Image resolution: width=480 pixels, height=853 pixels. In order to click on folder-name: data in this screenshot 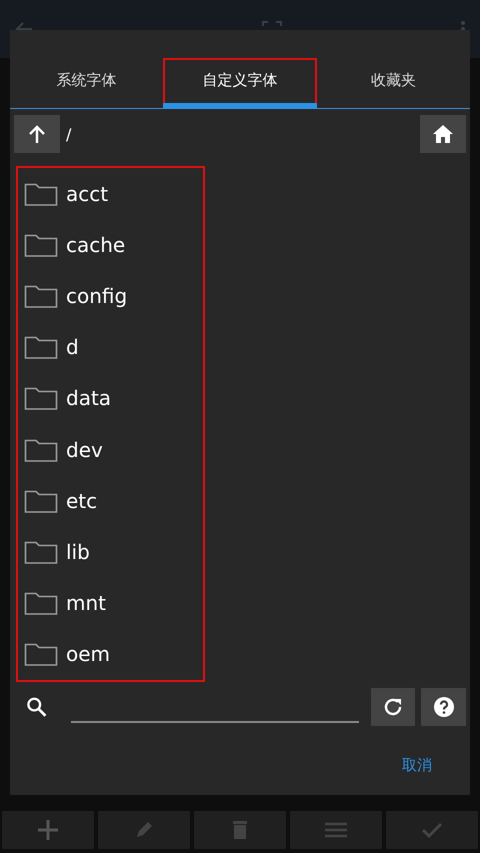, I will do `click(89, 398)`.